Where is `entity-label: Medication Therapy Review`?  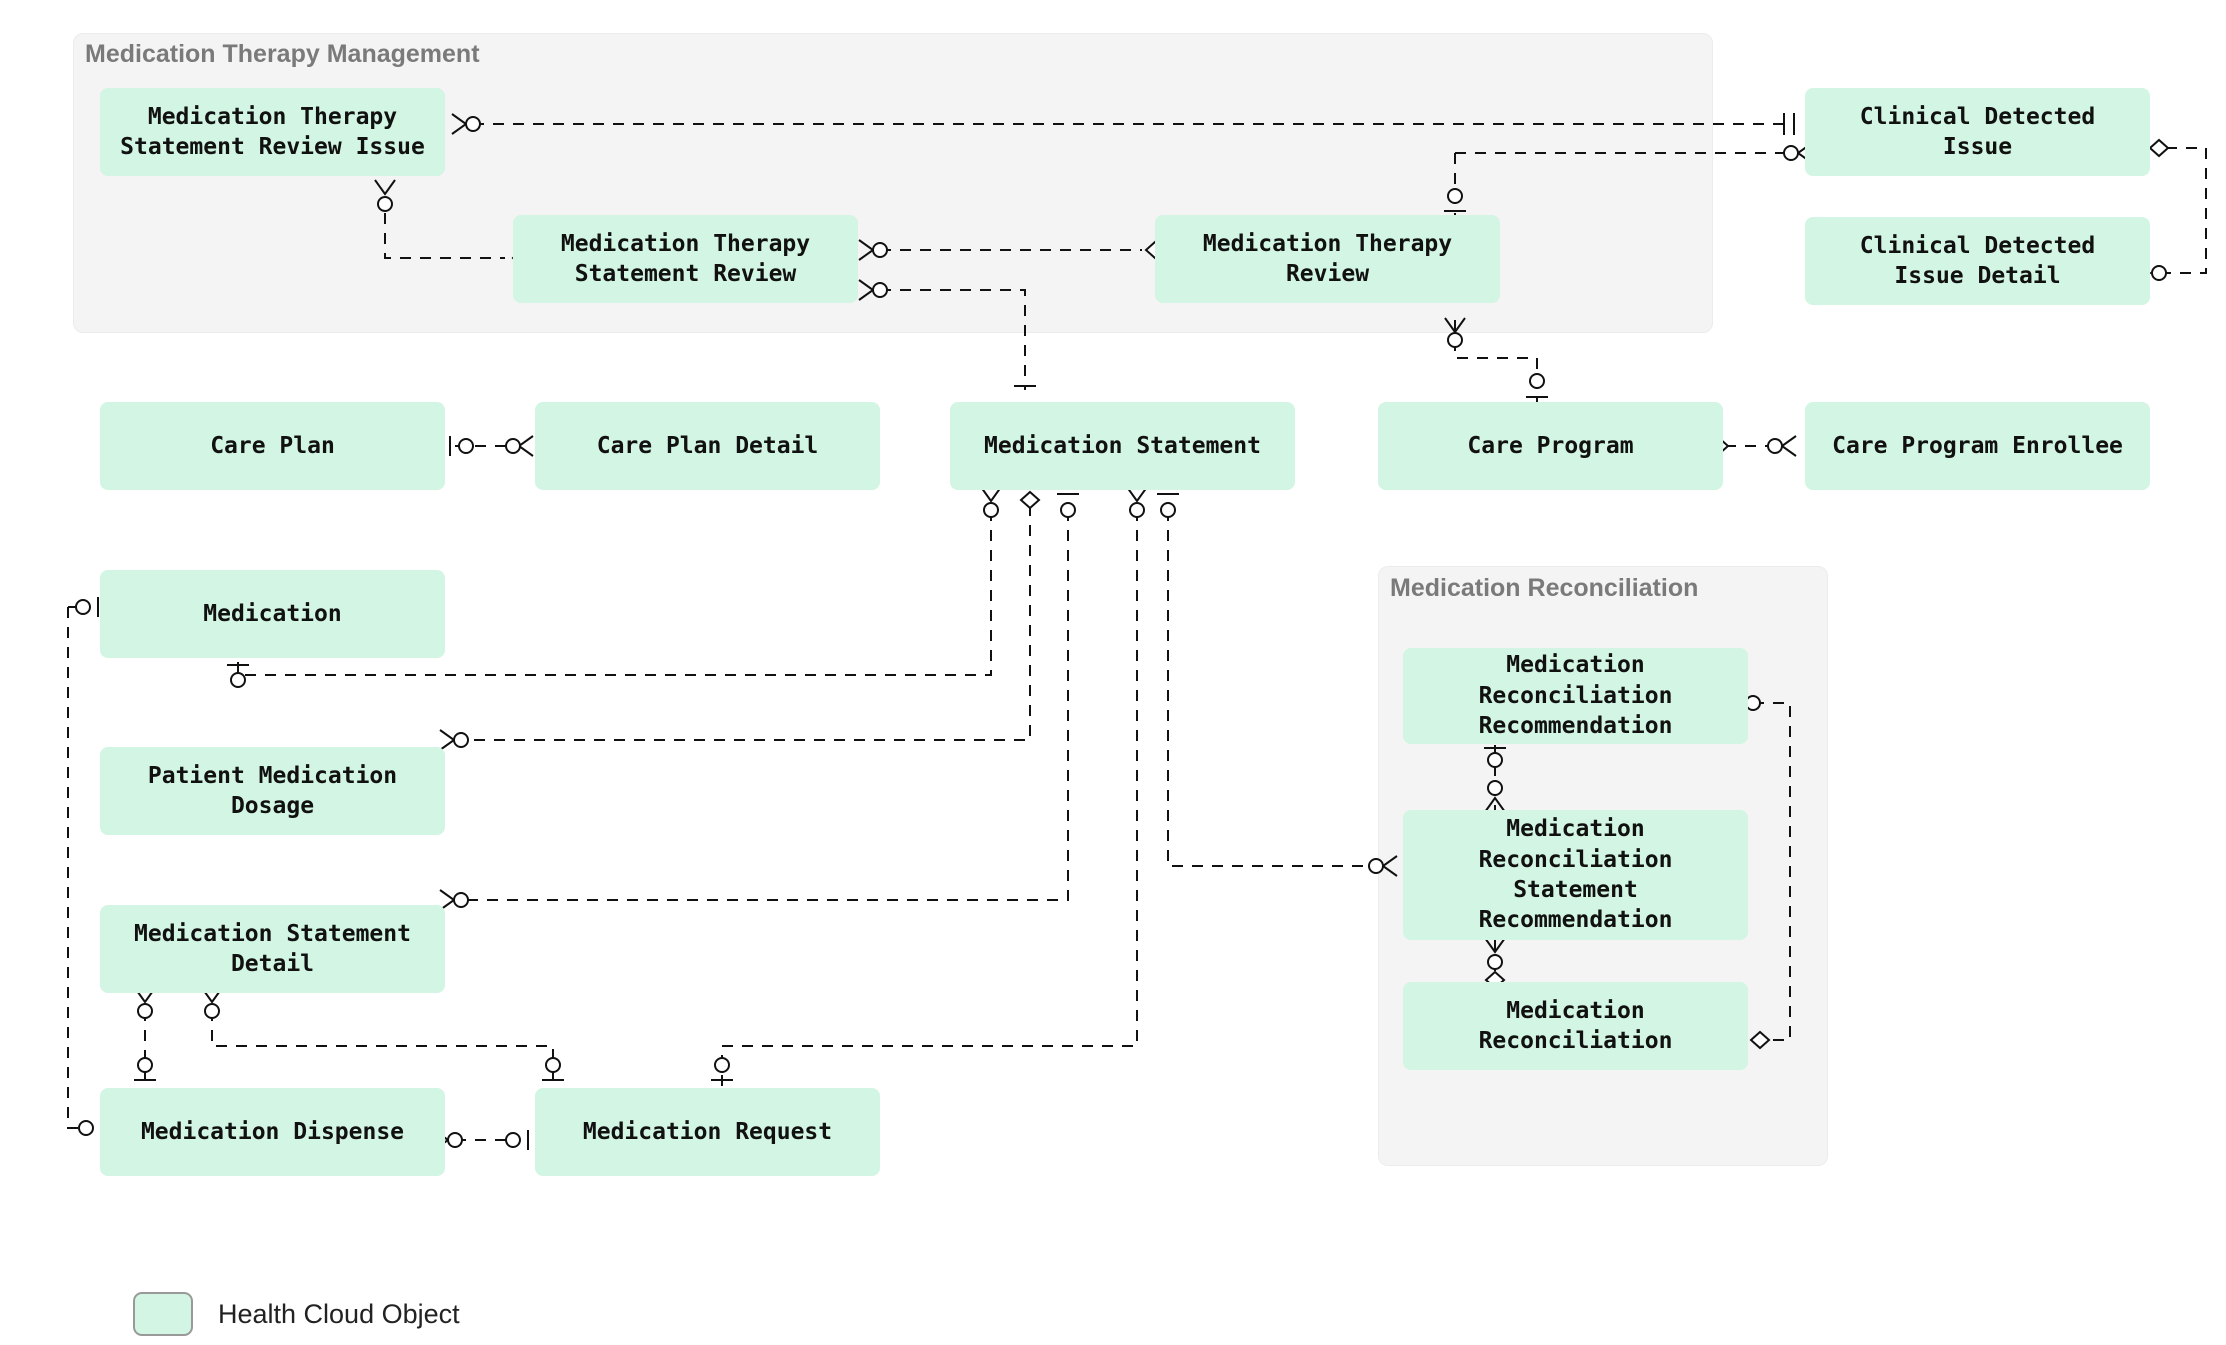
entity-label: Medication Therapy Review is located at coordinates (1327, 258).